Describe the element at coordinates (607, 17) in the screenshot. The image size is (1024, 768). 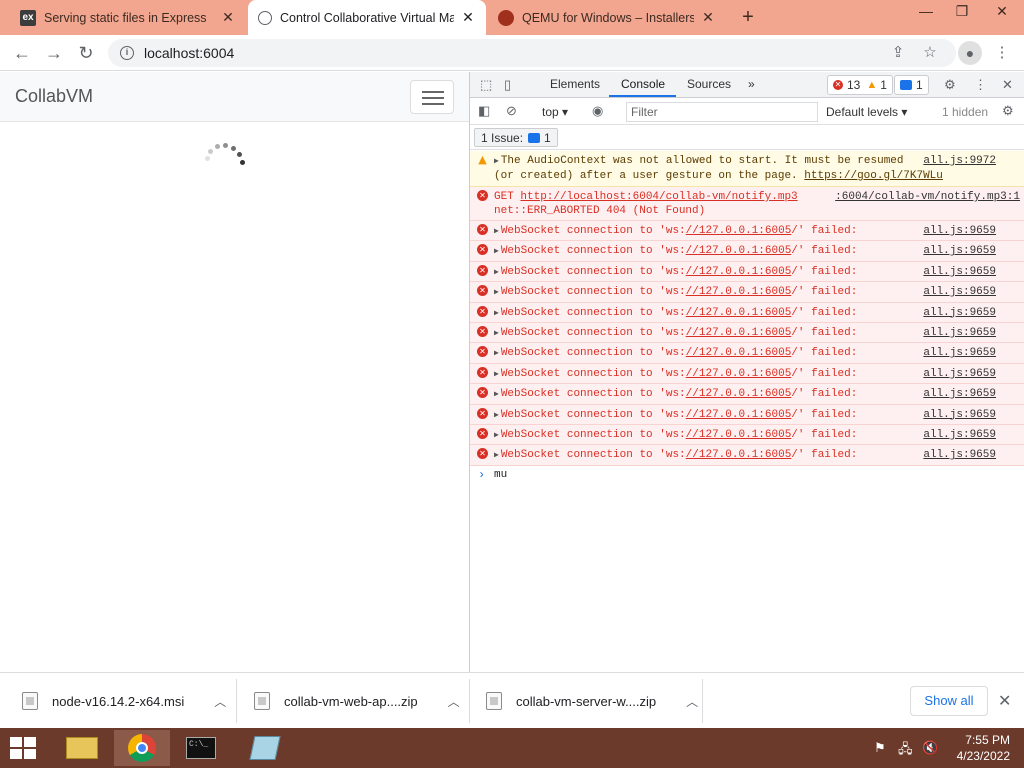
I see `tab-qemu: QEMU for Windows – Installers (6 ✕` at that location.